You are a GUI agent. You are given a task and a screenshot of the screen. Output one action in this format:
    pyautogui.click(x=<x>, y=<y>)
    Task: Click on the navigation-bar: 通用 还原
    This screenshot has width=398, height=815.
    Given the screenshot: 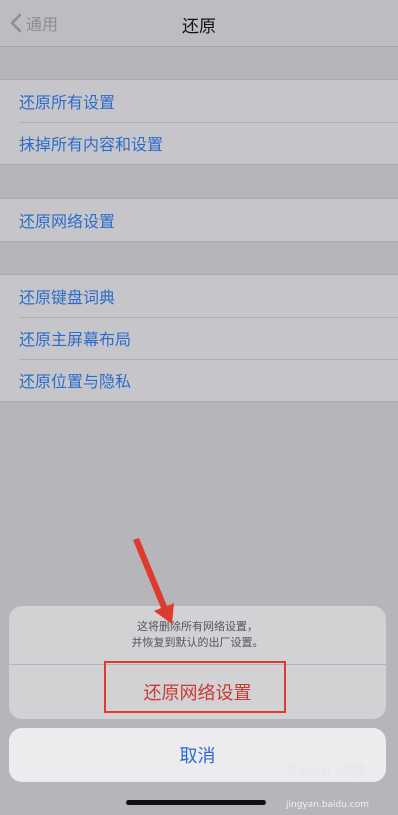 What is the action you would take?
    pyautogui.click(x=199, y=23)
    